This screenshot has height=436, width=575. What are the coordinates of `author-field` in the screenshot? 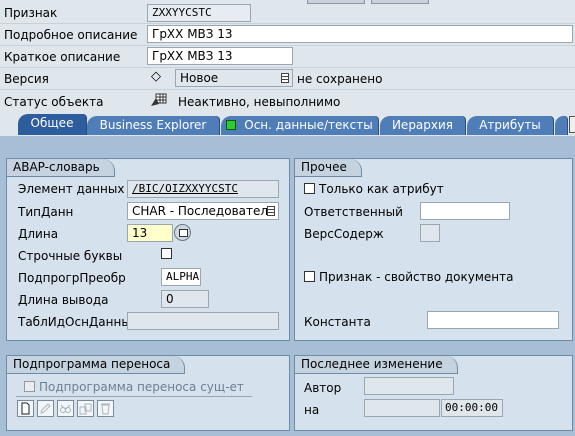 It's located at (409, 386).